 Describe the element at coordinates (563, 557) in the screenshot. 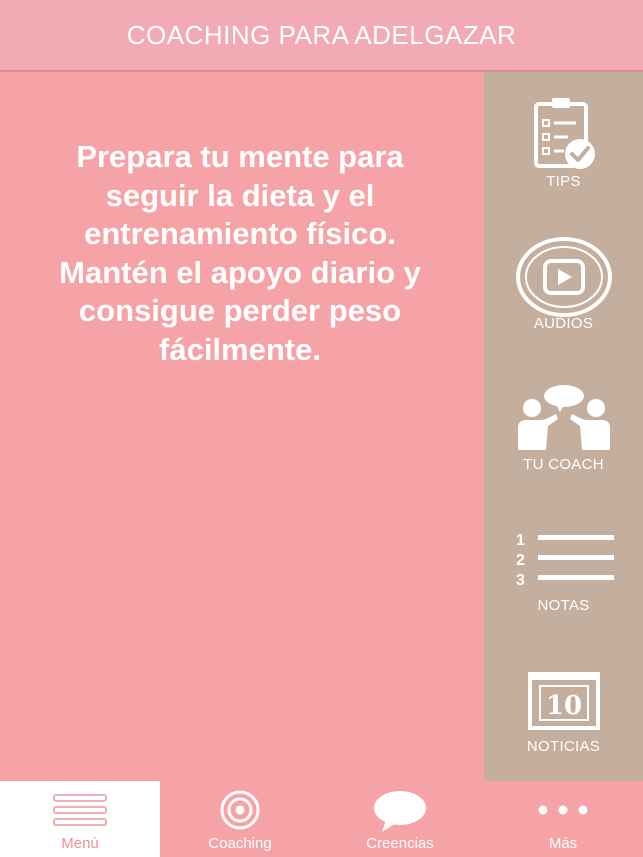

I see `numbered-list-icon: 1 2 3` at that location.